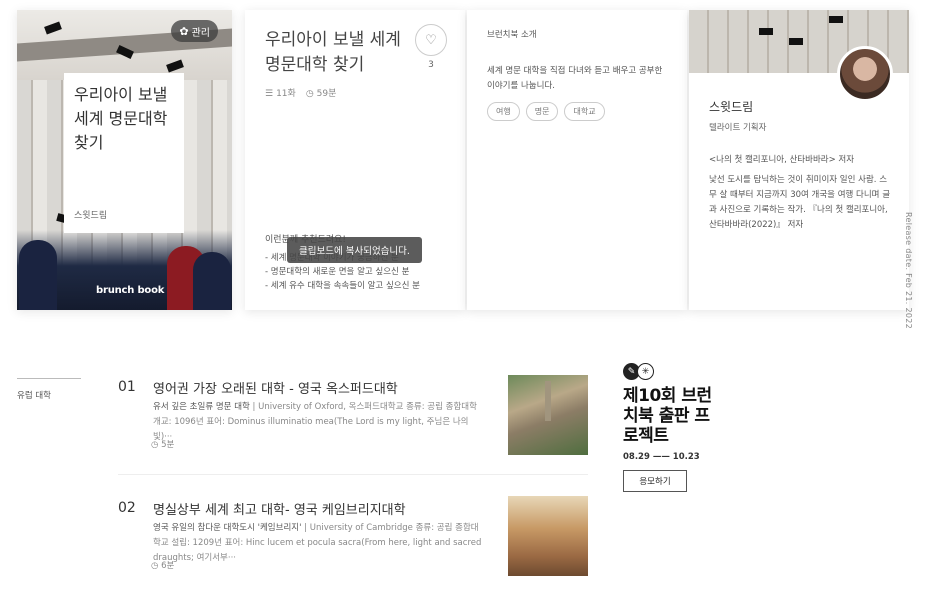 This screenshot has width=936, height=596. I want to click on article-number: 01, so click(127, 387).